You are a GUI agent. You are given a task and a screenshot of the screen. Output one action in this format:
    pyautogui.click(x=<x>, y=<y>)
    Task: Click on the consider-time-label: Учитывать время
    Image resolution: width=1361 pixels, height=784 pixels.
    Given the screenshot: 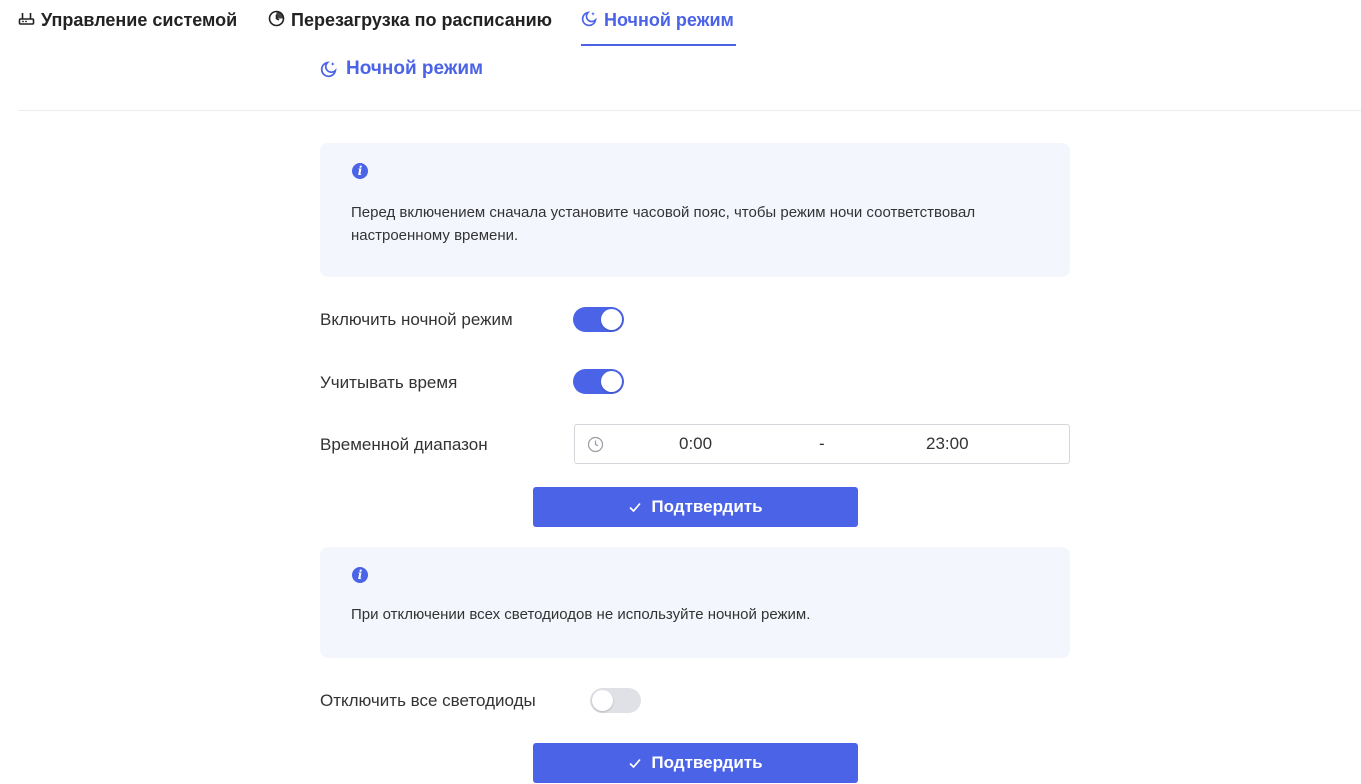 What is the action you would take?
    pyautogui.click(x=389, y=382)
    